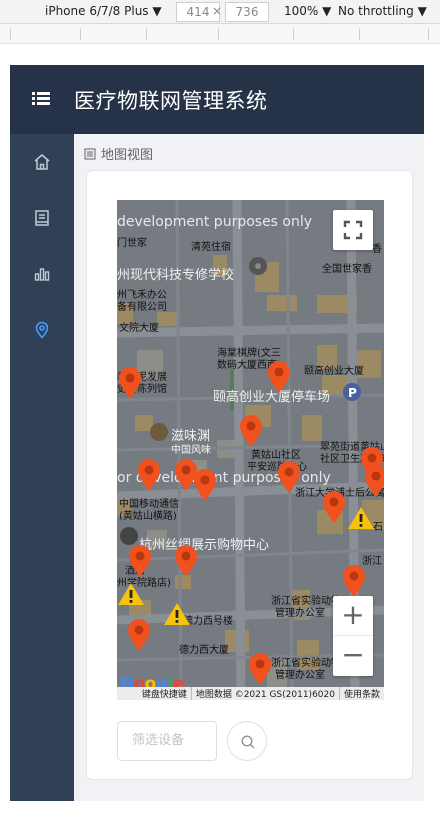 The width and height of the screenshot is (440, 813). What do you see at coordinates (361, 693) in the screenshot?
I see `terms-link: 使用条款` at bounding box center [361, 693].